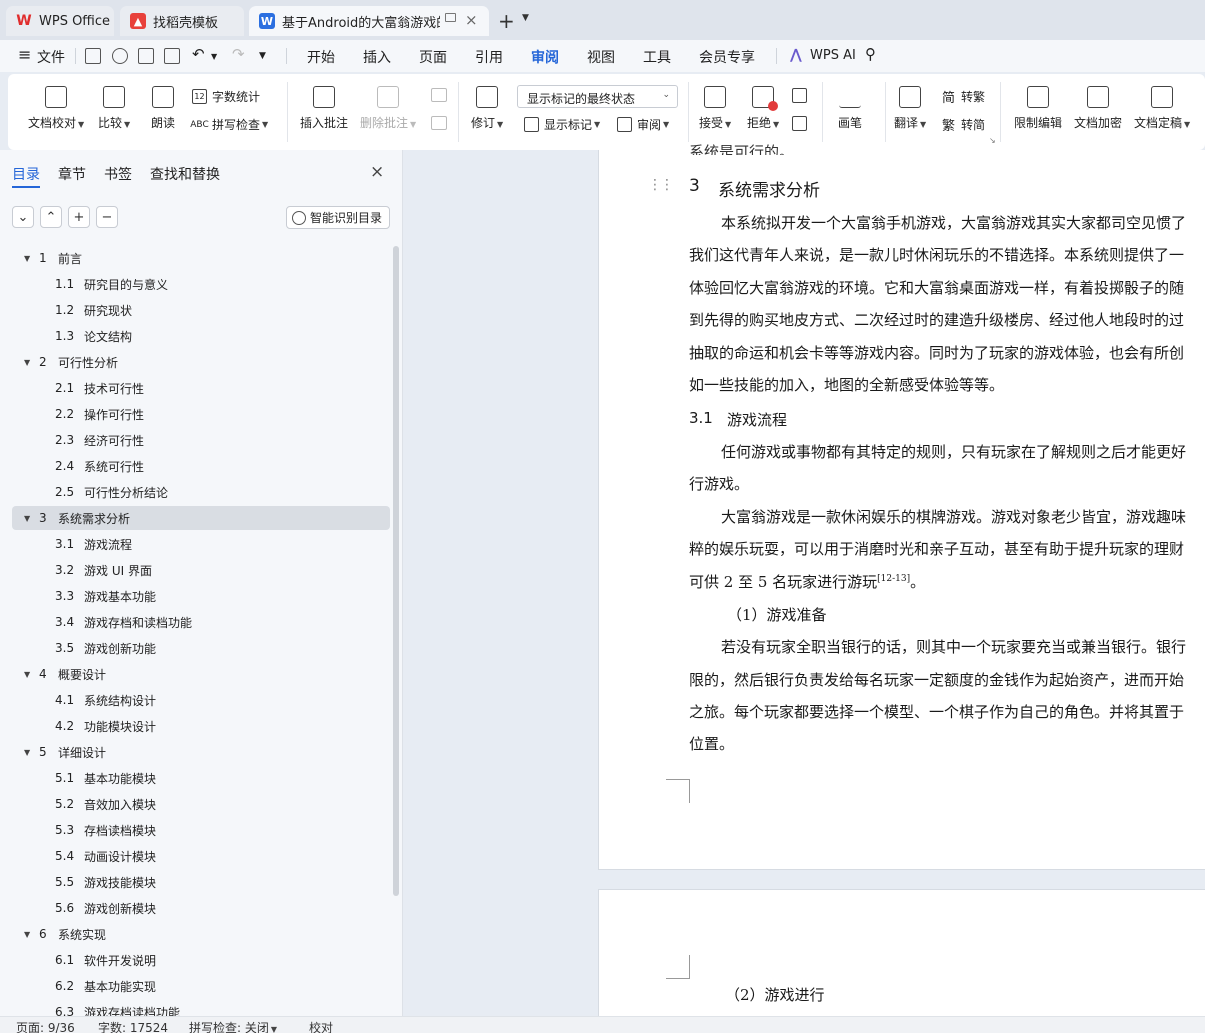 The height and width of the screenshot is (1033, 1205). I want to click on toc-item: 5.1 基本功能模块, so click(201, 778).